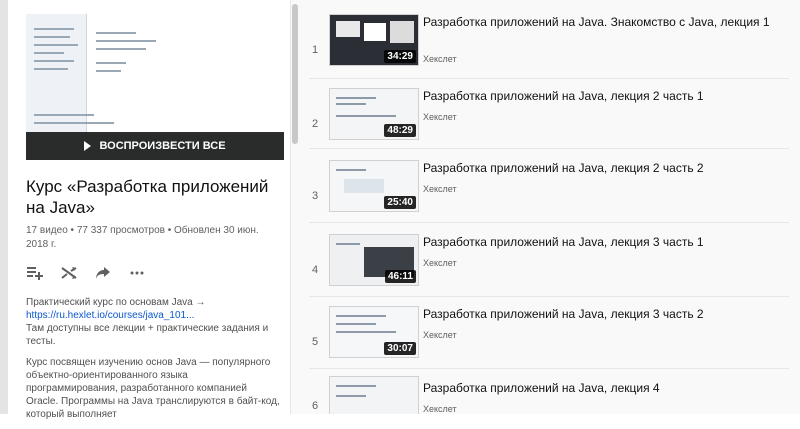 This screenshot has height=429, width=800. I want to click on play-icon, so click(88, 146).